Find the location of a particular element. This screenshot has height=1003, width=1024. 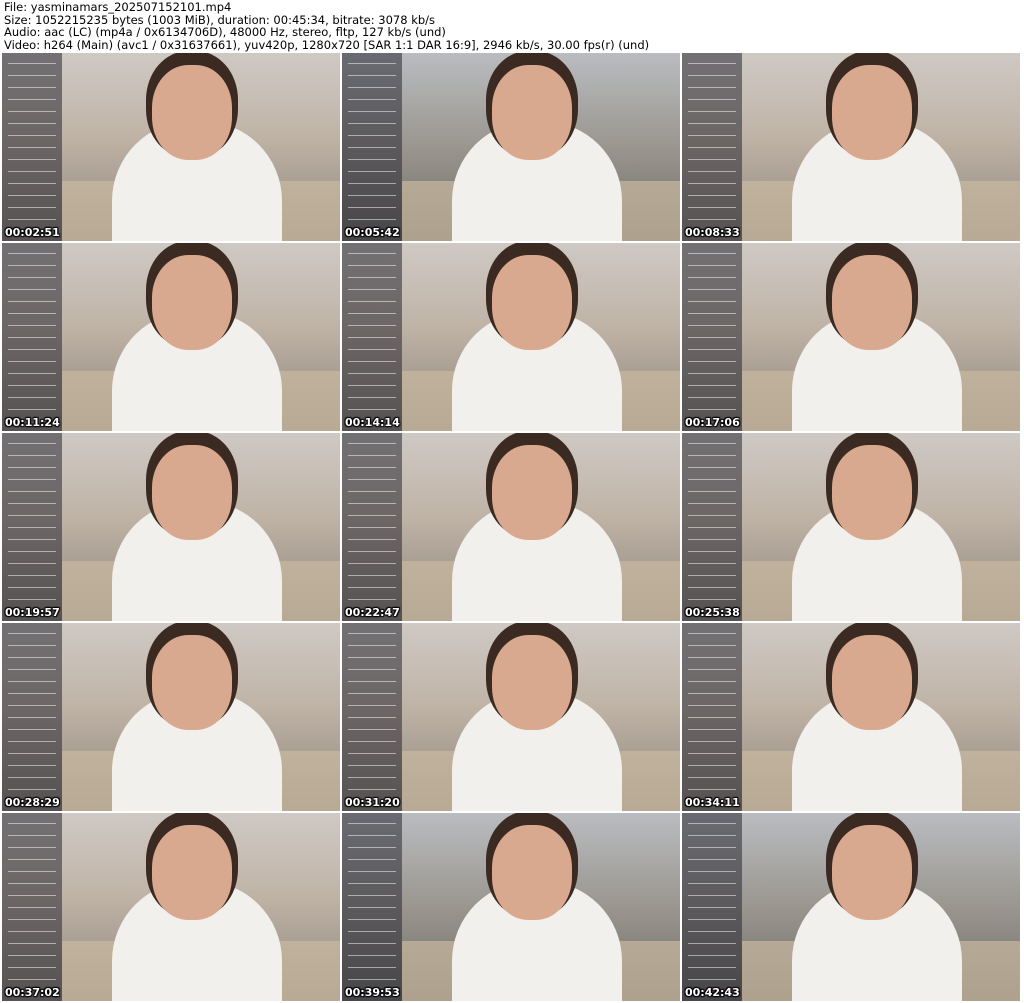

video-thumbnail: 00:42:43 is located at coordinates (851, 907).